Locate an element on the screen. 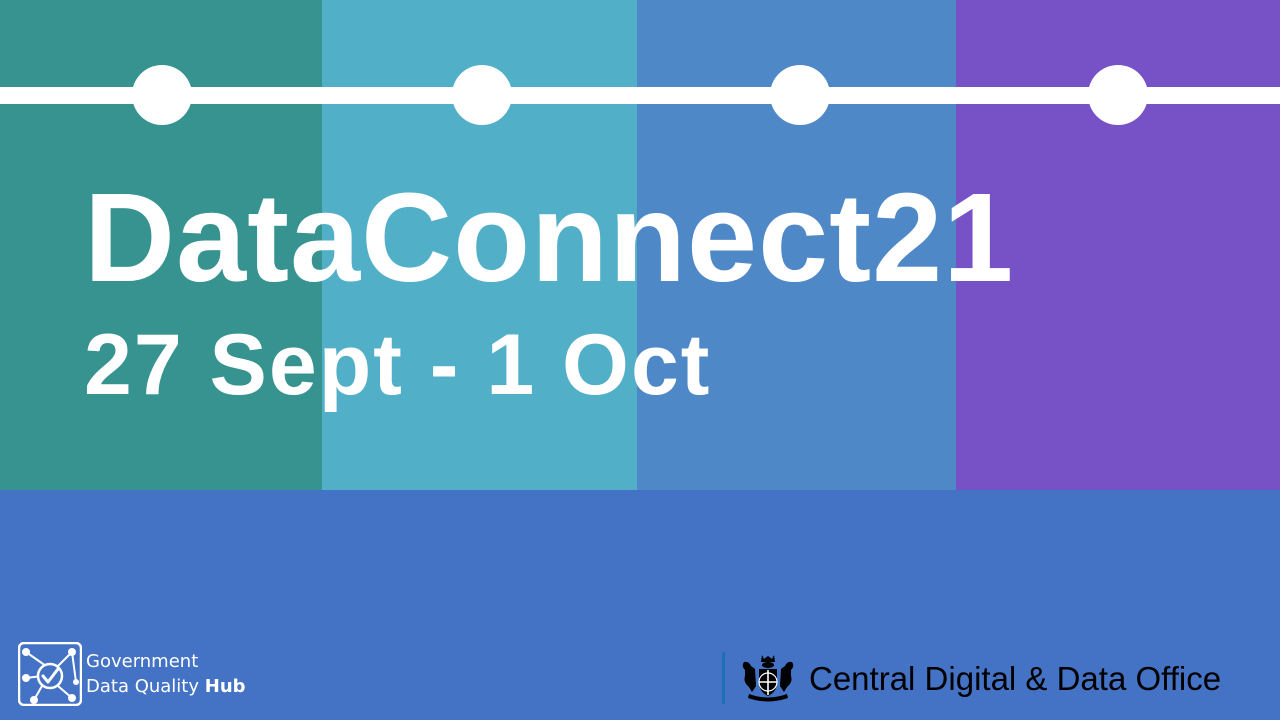 The height and width of the screenshot is (720, 1280). dqh-line-1: Government is located at coordinates (142, 661).